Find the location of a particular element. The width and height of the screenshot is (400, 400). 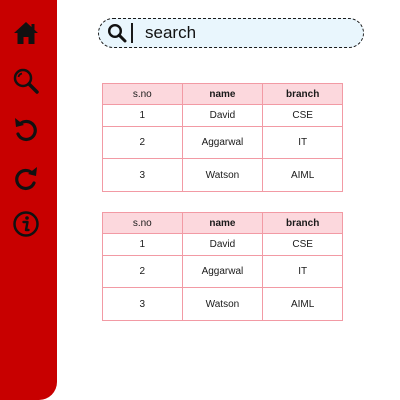

home-icon is located at coordinates (26, 33).